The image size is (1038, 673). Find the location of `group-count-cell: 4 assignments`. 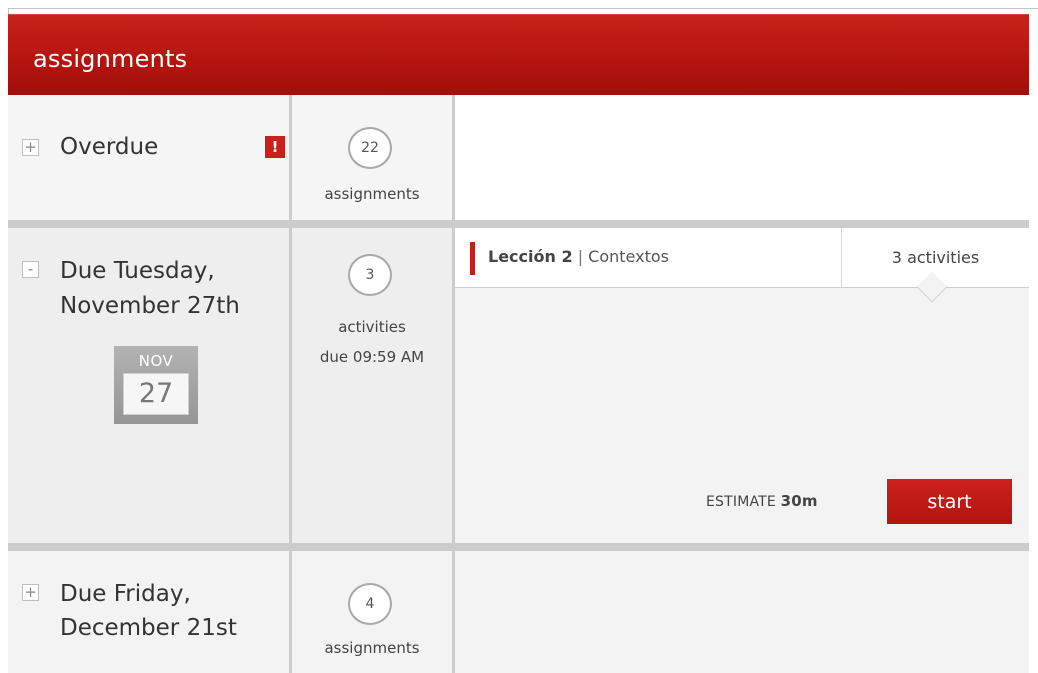

group-count-cell: 4 assignments is located at coordinates (372, 612).